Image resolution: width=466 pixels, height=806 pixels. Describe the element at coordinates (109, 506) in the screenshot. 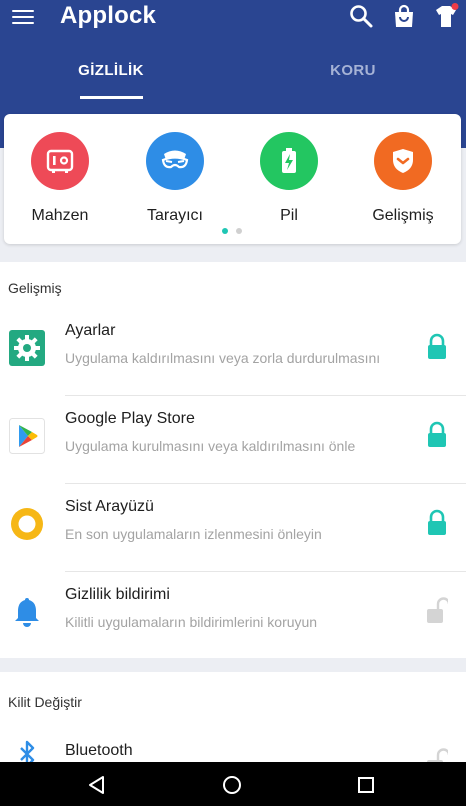

I see `item-name: Sist Arayüzü` at that location.